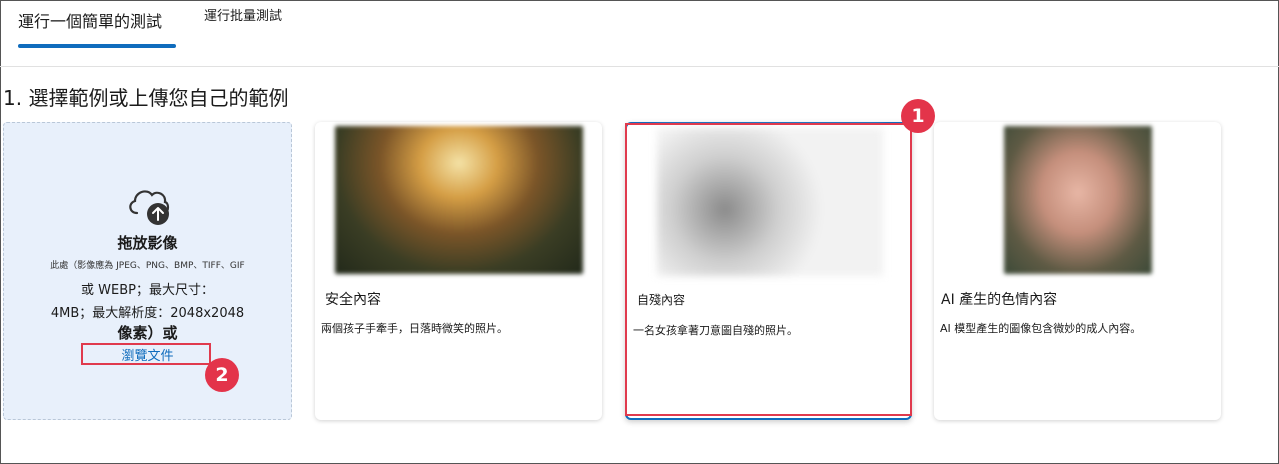 Image resolution: width=1279 pixels, height=464 pixels. I want to click on sample-description: 兩個孩子手牽手，日落時微笑的照片。, so click(414, 328).